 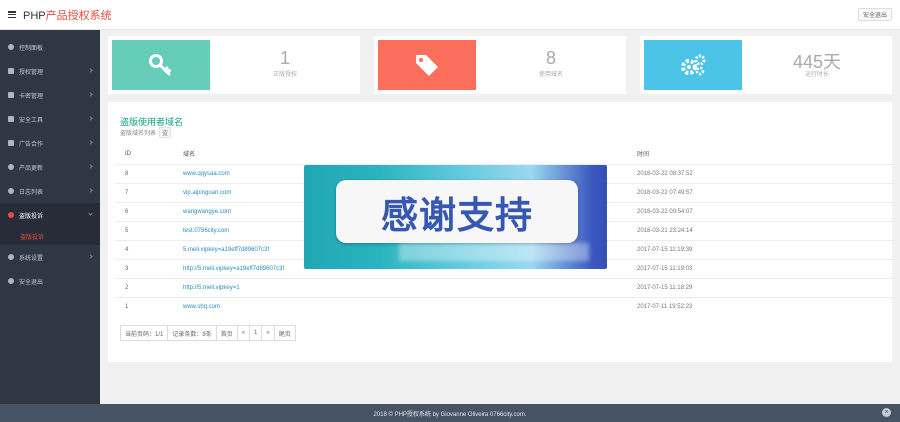 I want to click on pagination: 当前页码：1/1 记录条数：8条 首页 « 1 » 尾页, so click(x=208, y=333).